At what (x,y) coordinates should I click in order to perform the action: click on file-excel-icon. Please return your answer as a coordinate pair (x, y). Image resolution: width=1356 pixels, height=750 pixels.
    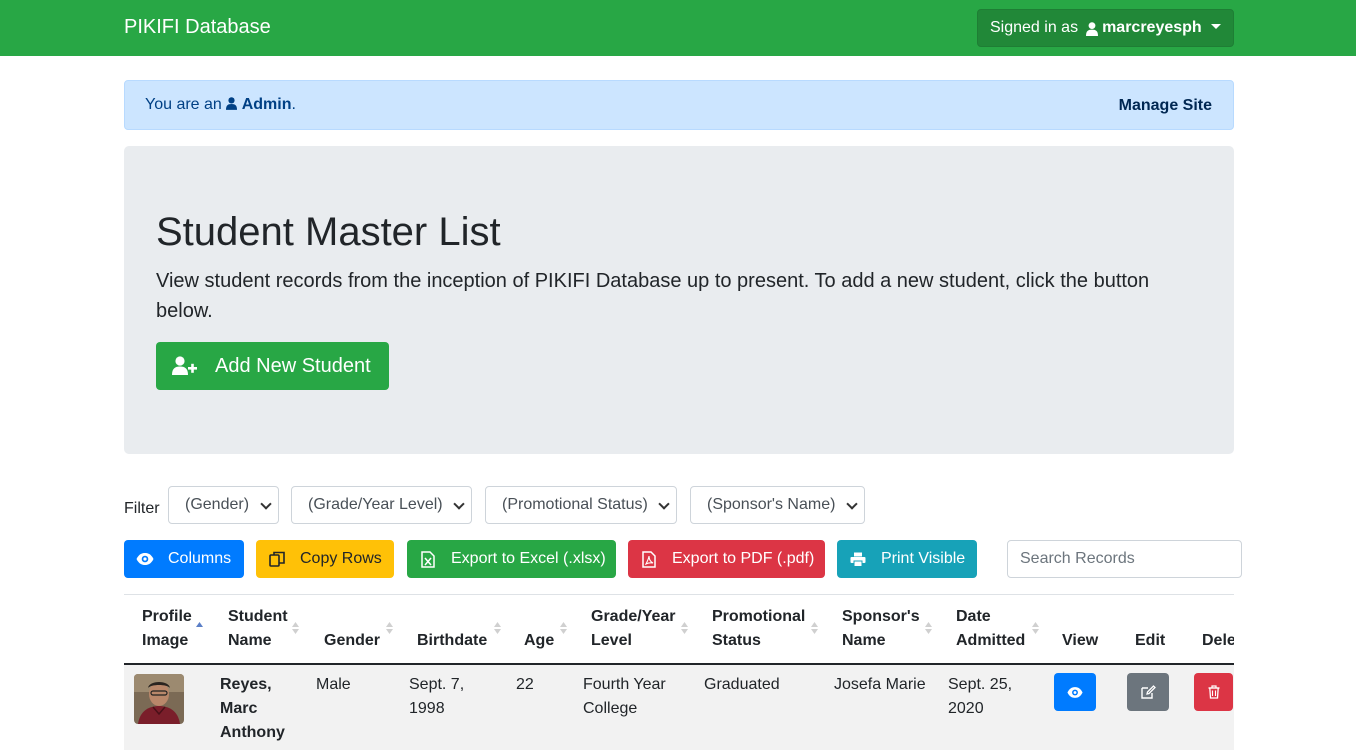
    Looking at the image, I should click on (428, 559).